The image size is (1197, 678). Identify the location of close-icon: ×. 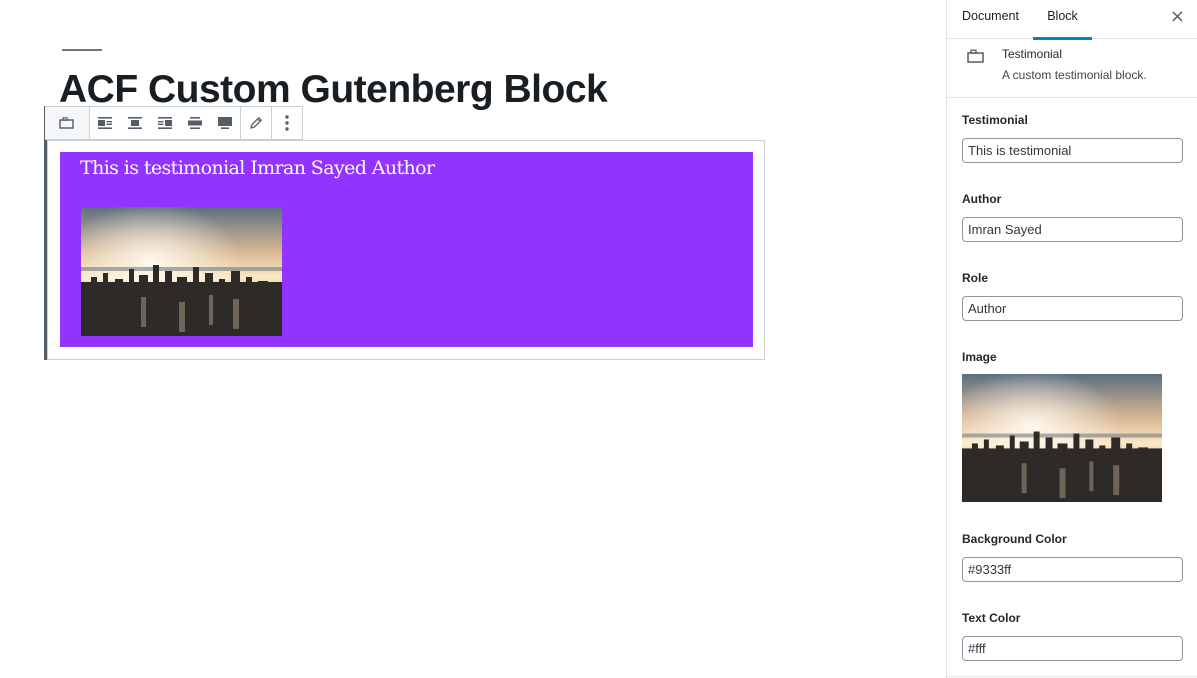
(1177, 17).